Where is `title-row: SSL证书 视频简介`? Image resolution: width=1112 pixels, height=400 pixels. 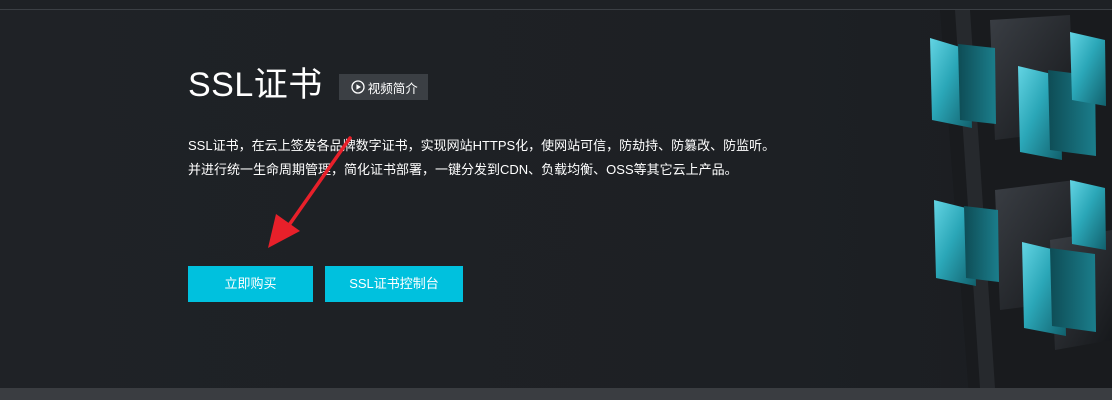 title-row: SSL证书 视频简介 is located at coordinates (308, 85).